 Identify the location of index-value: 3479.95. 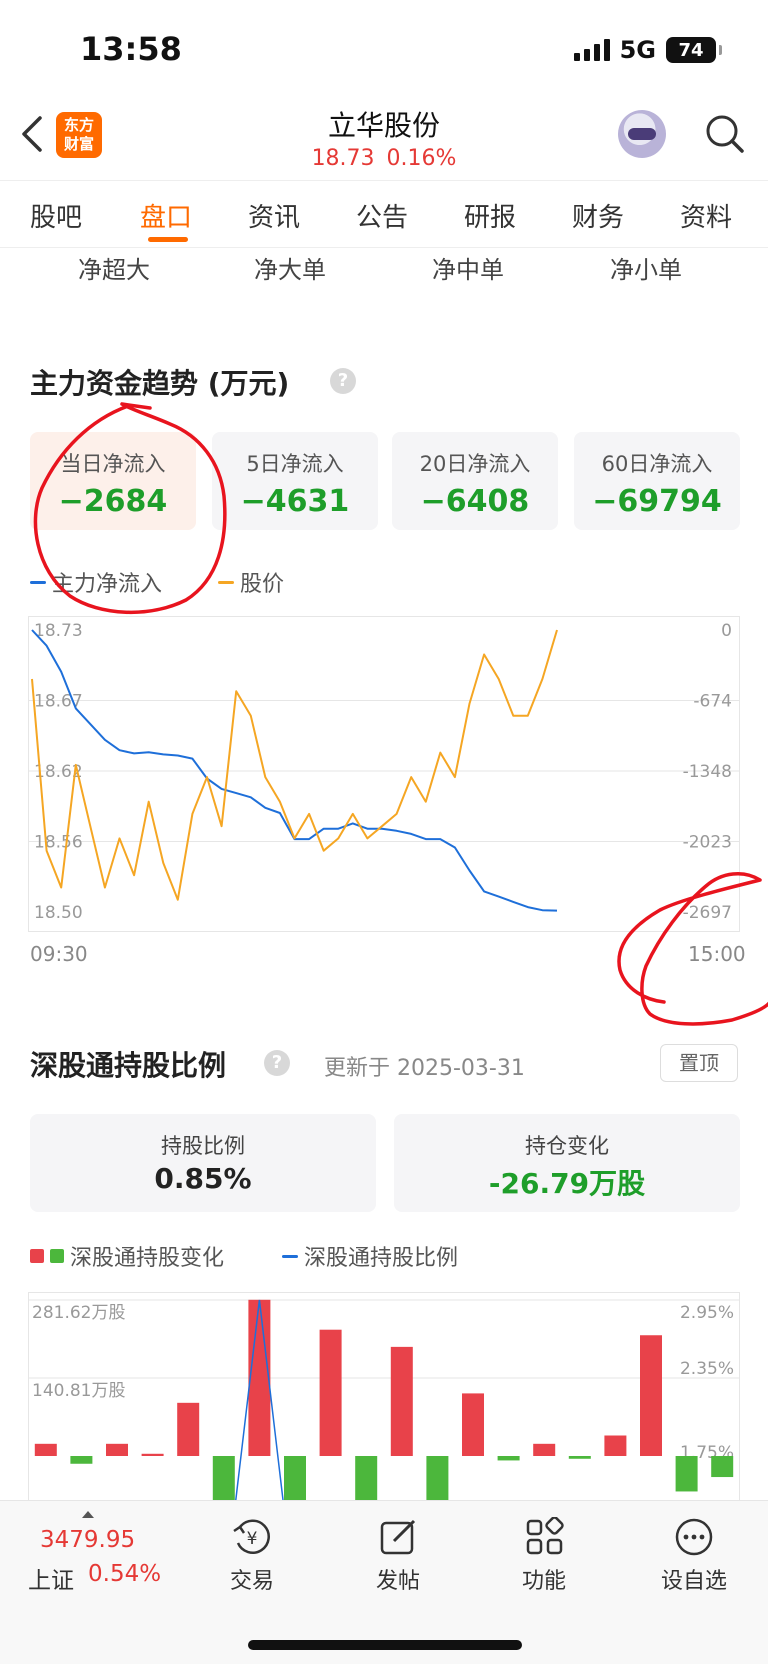
(87, 1540).